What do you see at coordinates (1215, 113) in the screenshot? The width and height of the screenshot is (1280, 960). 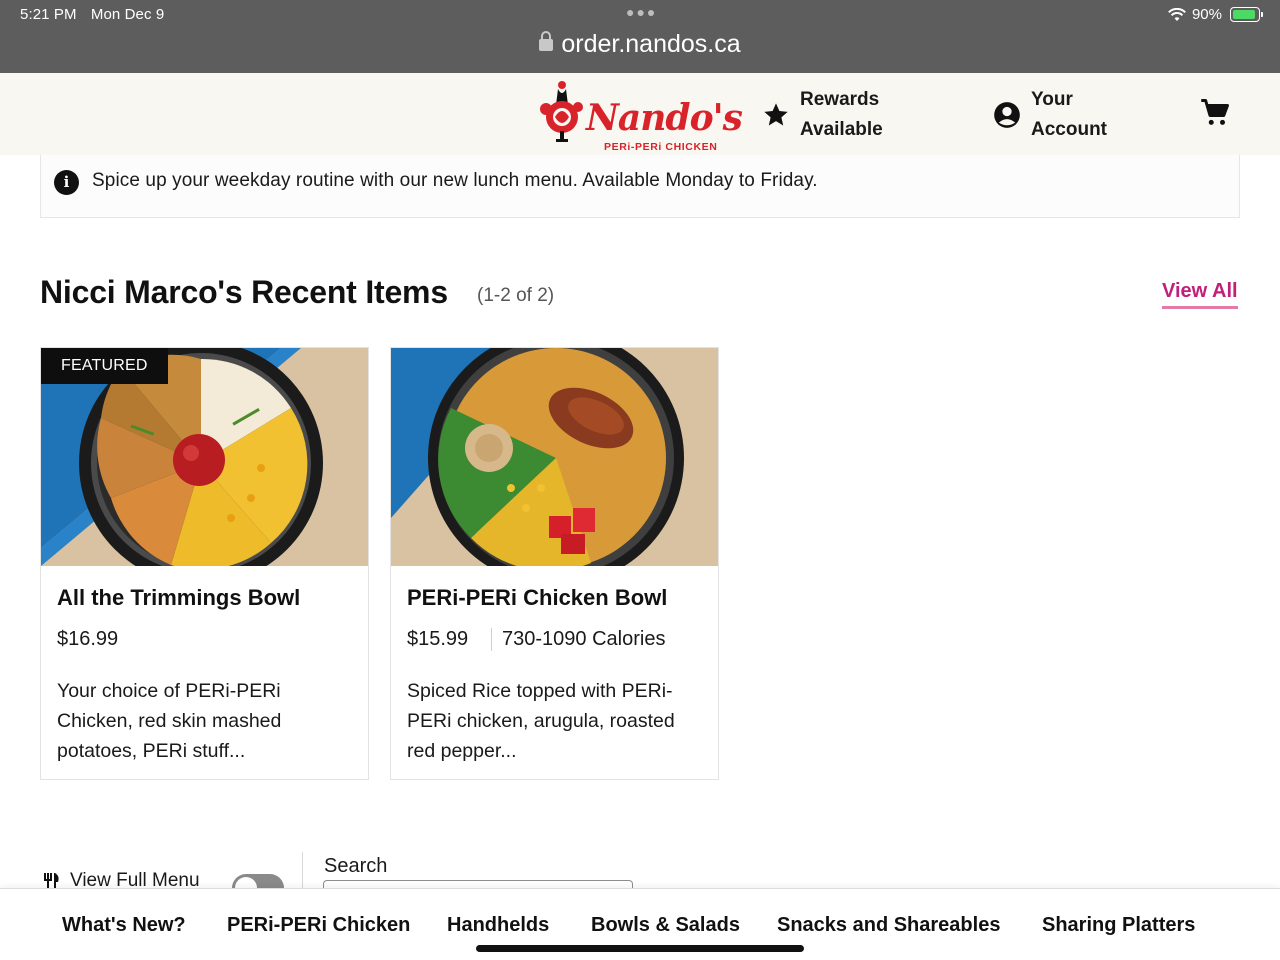 I see `cart-icon` at bounding box center [1215, 113].